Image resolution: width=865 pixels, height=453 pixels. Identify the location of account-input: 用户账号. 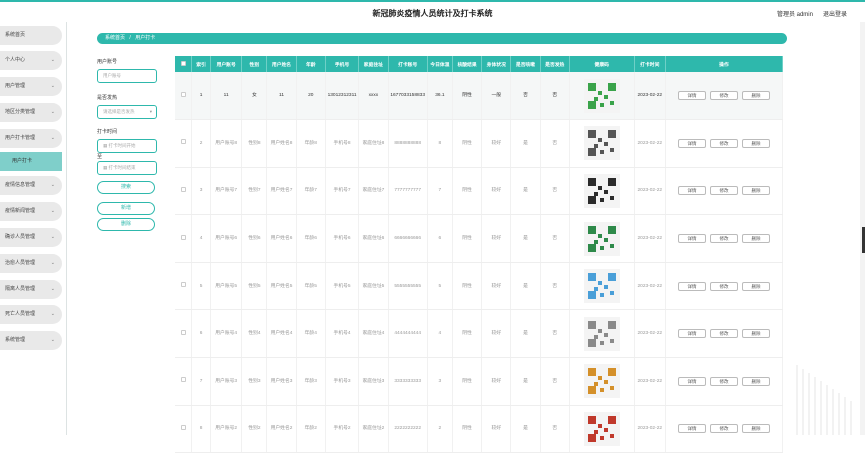
(127, 76).